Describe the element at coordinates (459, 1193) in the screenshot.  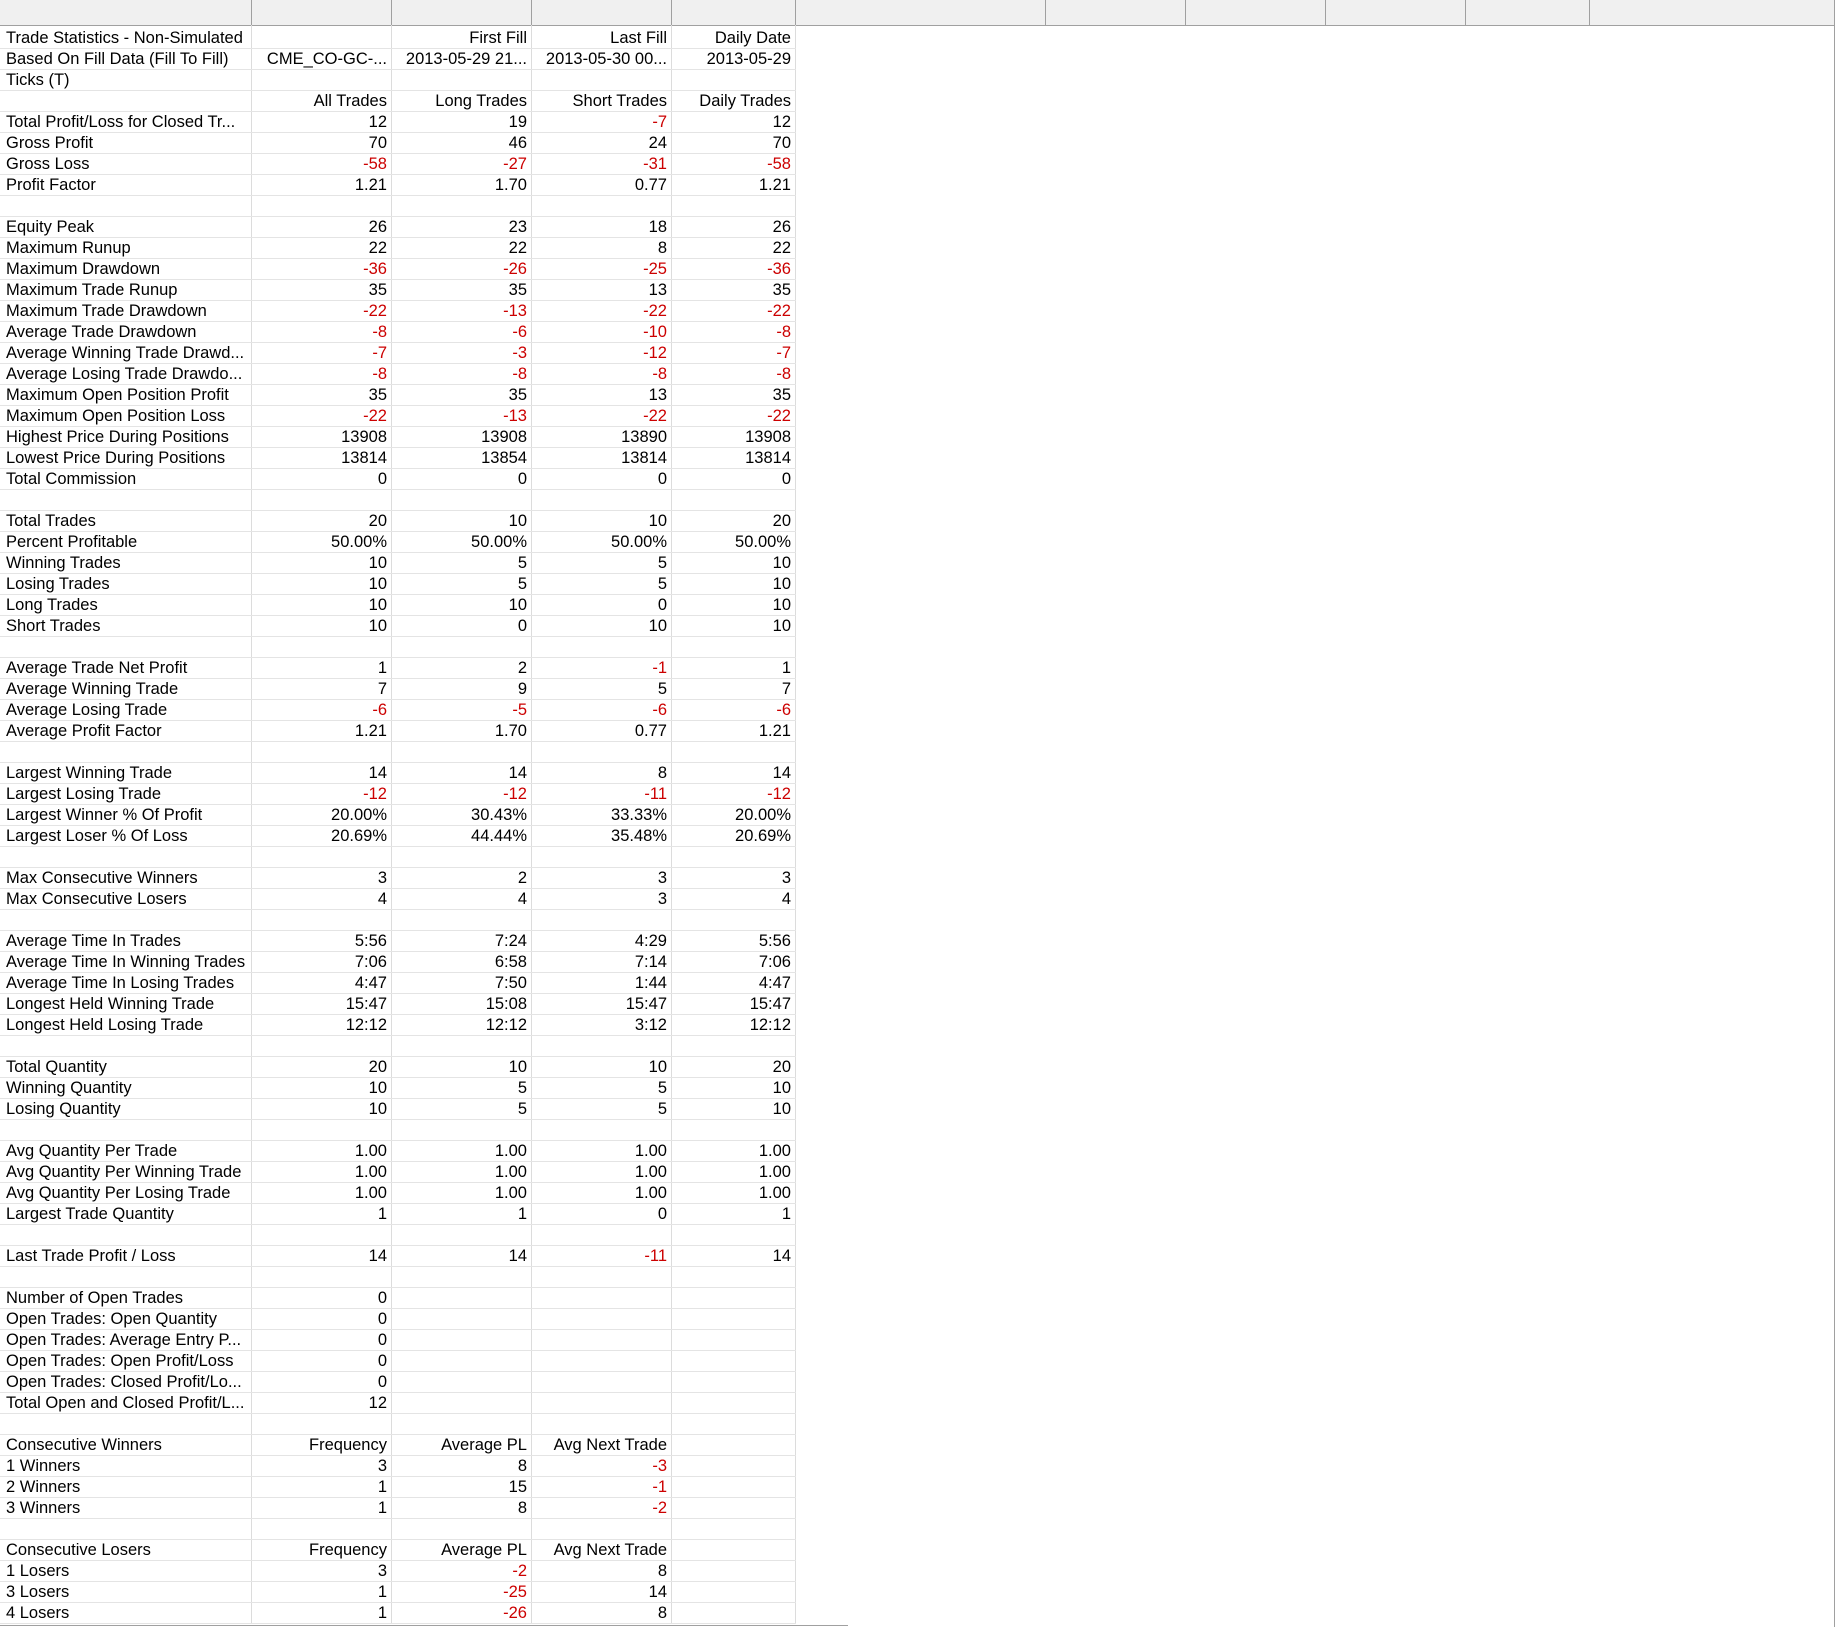
I see `cell-long-trades: 1.00` at that location.